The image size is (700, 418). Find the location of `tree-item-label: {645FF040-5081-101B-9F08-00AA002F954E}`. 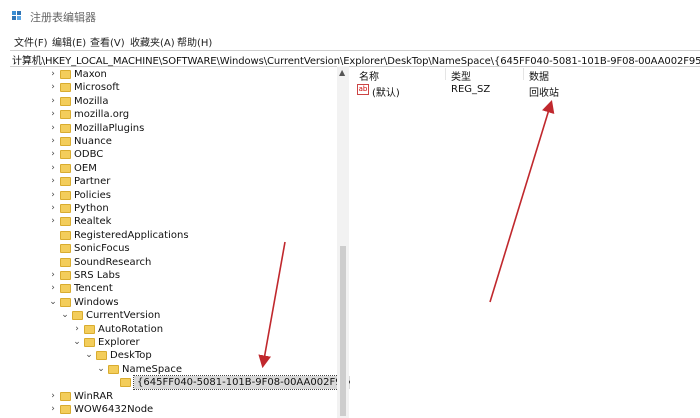

tree-item-label: {645FF040-5081-101B-9F08-00AA002F954E} is located at coordinates (241, 383).